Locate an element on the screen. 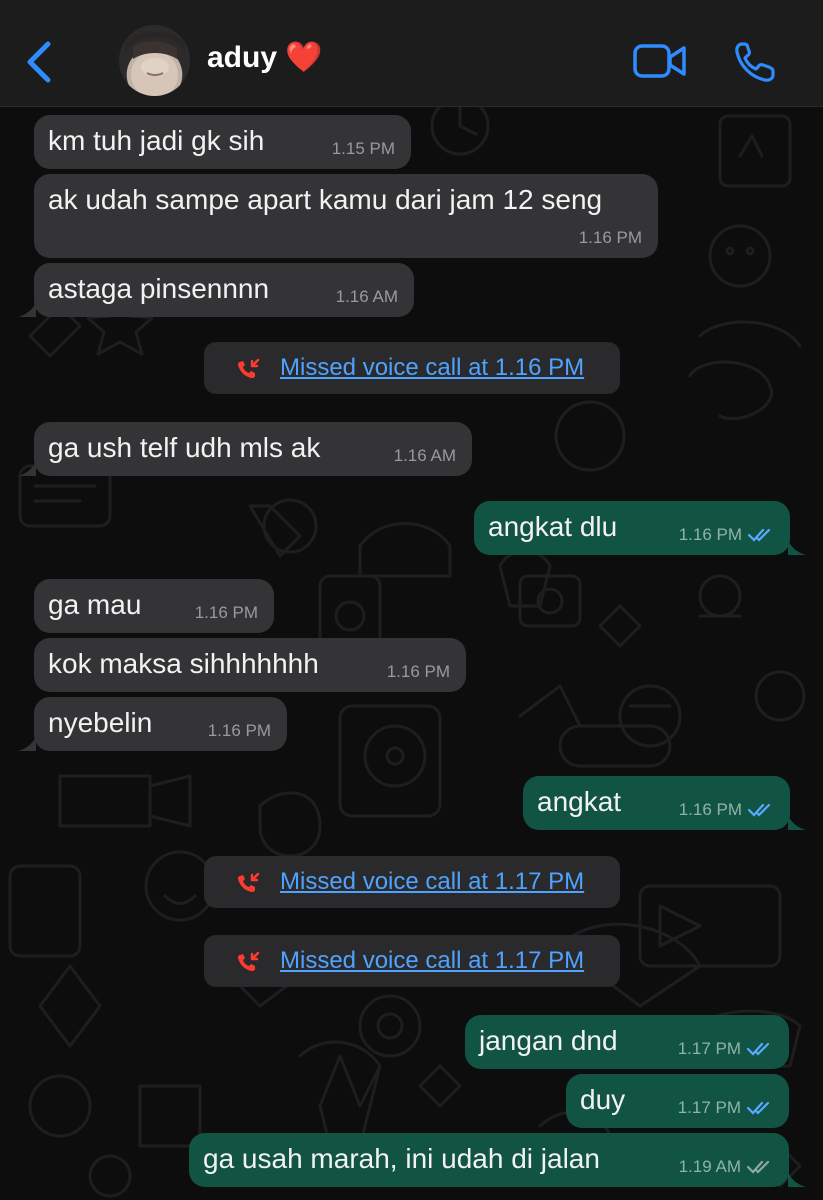  delivered-receipt-icon is located at coordinates (758, 1167).